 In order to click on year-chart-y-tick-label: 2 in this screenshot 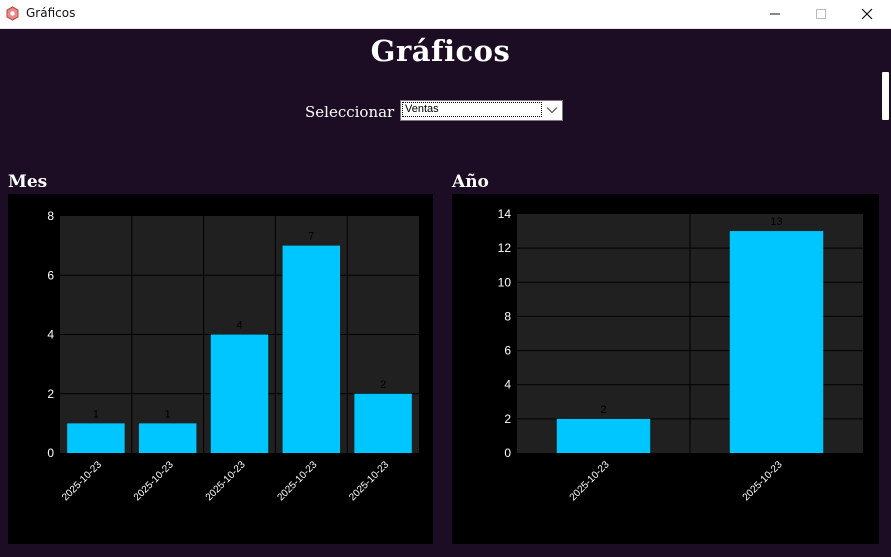, I will do `click(507, 419)`.